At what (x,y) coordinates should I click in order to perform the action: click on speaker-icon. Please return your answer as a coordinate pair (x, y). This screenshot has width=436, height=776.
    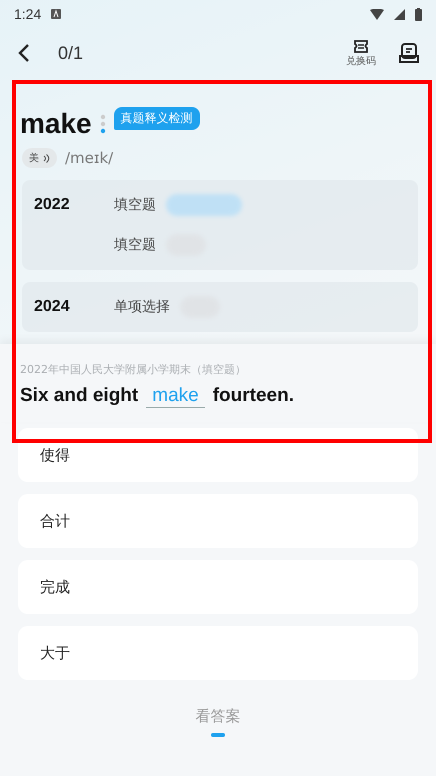
    Looking at the image, I should click on (46, 158).